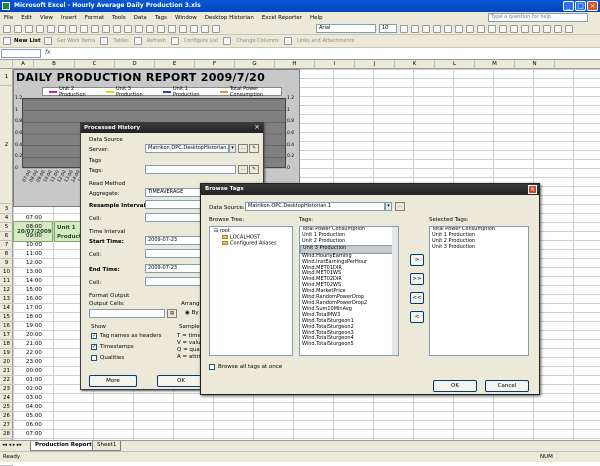 This screenshot has height=466, width=600. Describe the element at coordinates (388, 28) in the screenshot. I see `font-size-select: 10` at that location.